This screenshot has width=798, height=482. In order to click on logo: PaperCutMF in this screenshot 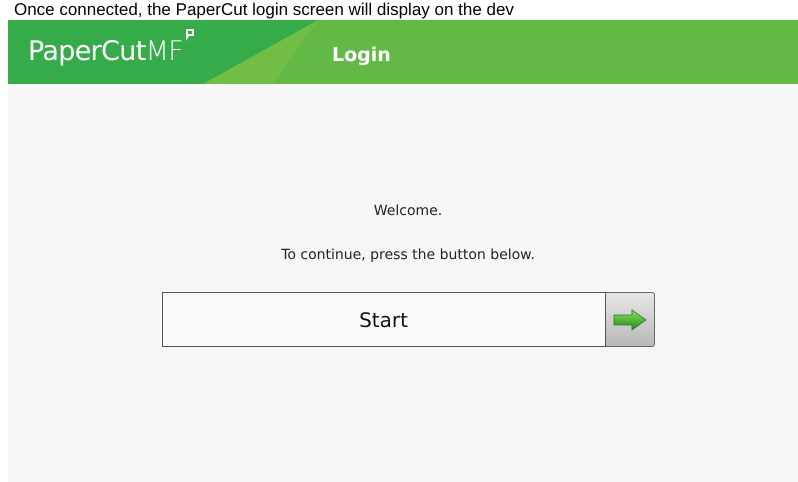, I will do `click(112, 52)`.